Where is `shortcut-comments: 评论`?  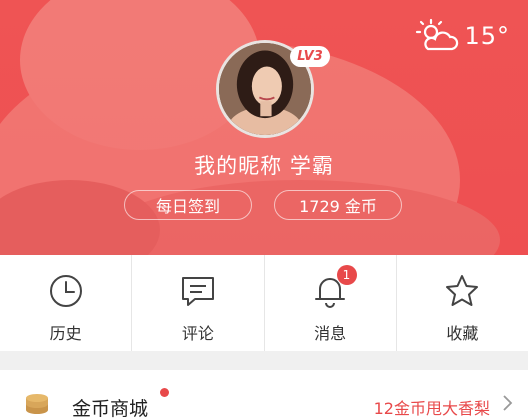
shortcut-comments: 评论 is located at coordinates (198, 303).